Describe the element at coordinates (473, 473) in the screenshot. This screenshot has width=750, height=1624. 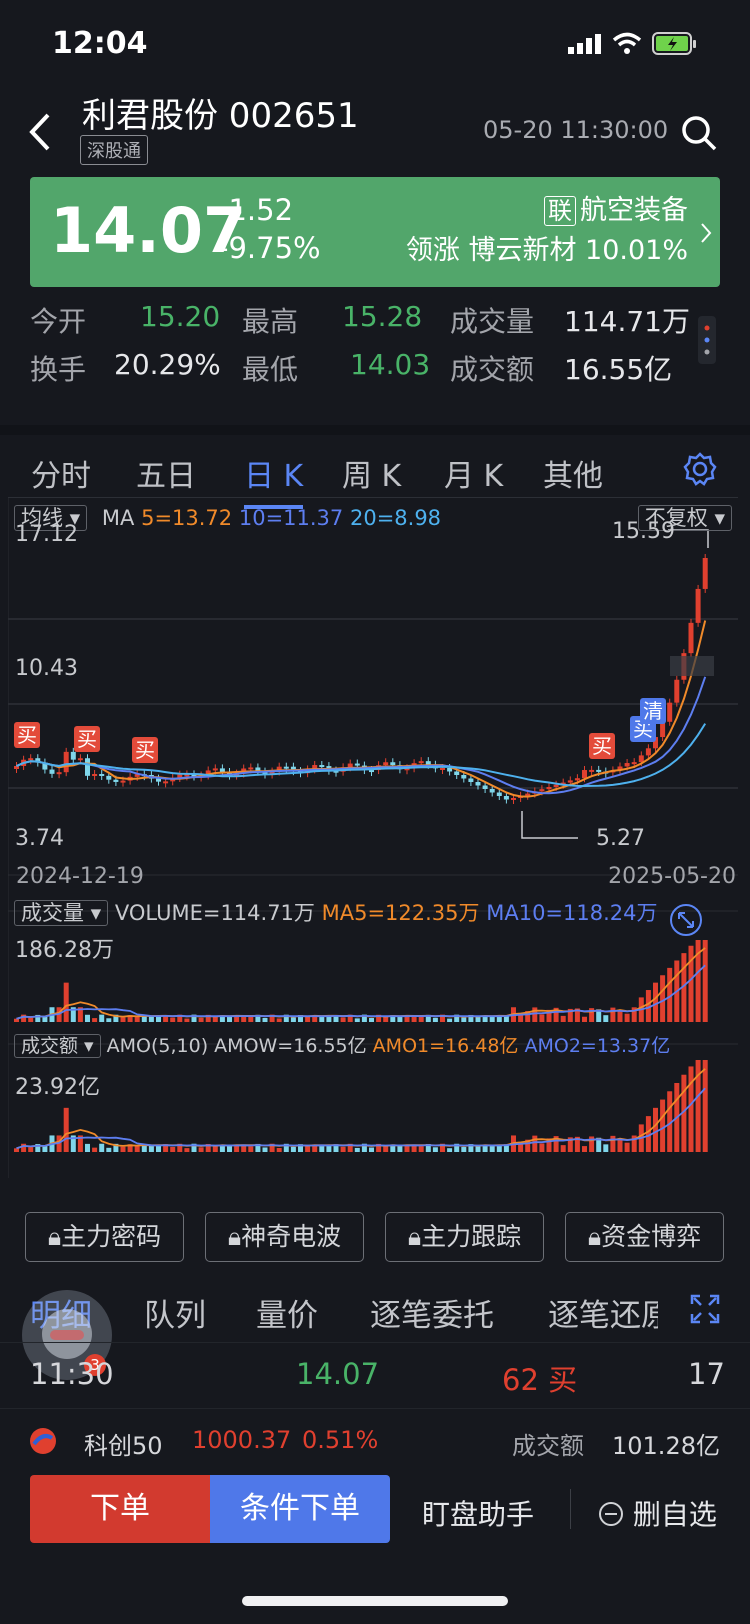
I see `tab-monthly-k: 月 K` at that location.